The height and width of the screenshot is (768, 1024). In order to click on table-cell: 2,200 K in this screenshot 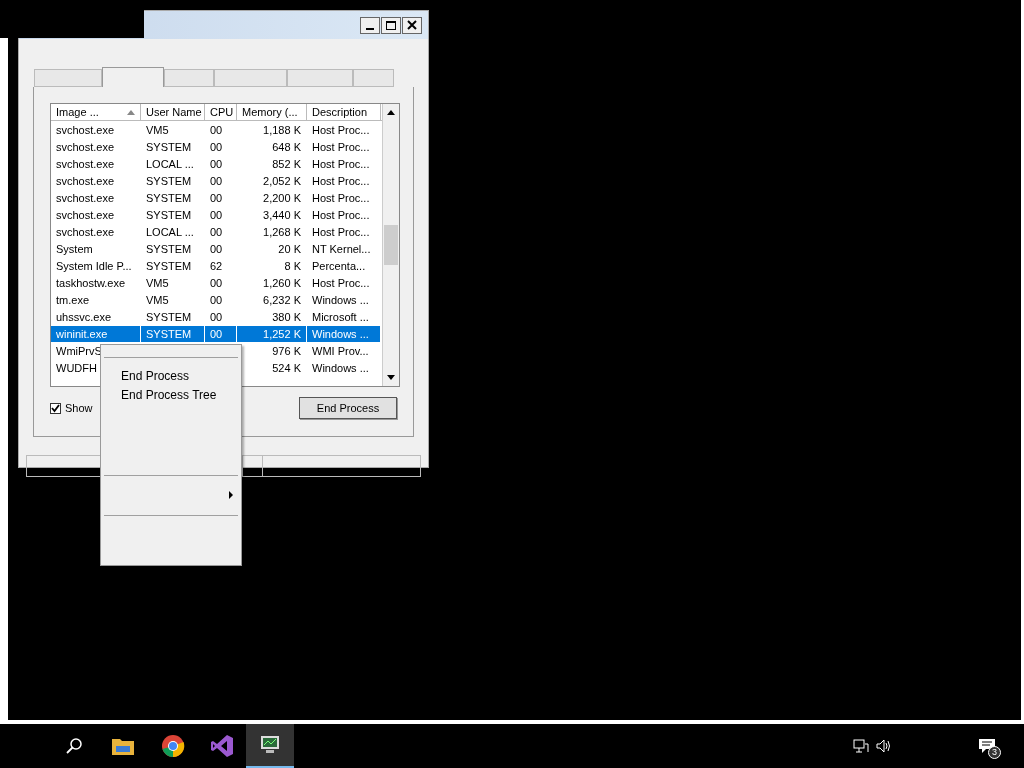, I will do `click(271, 197)`.